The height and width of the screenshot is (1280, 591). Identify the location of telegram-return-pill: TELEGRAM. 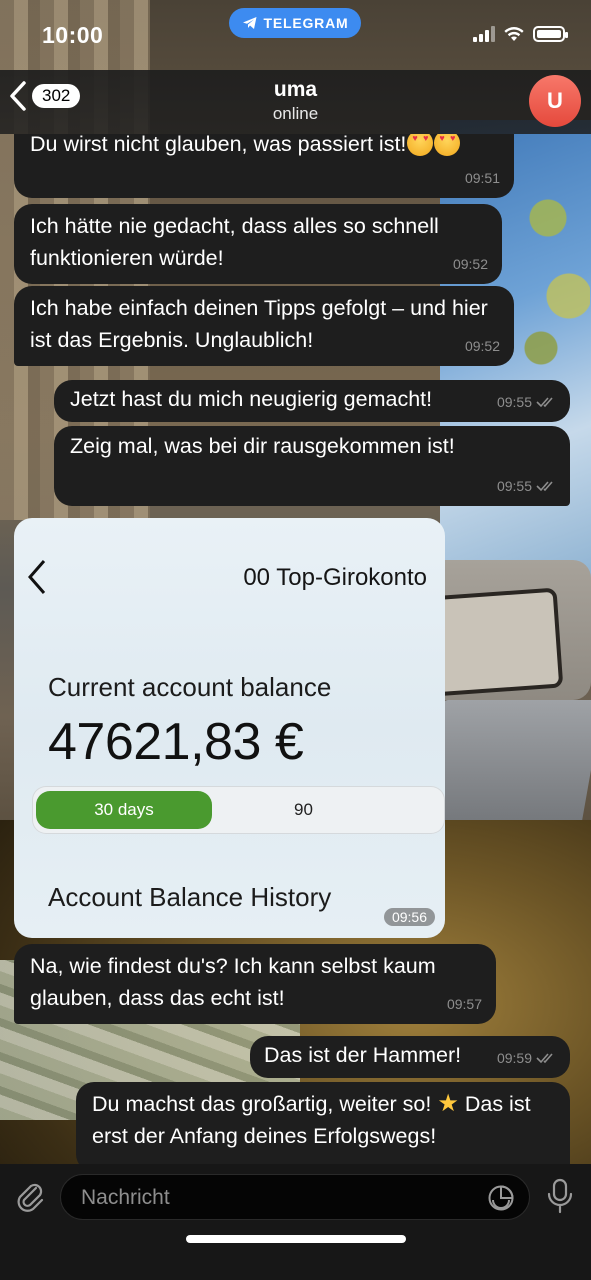
(295, 23).